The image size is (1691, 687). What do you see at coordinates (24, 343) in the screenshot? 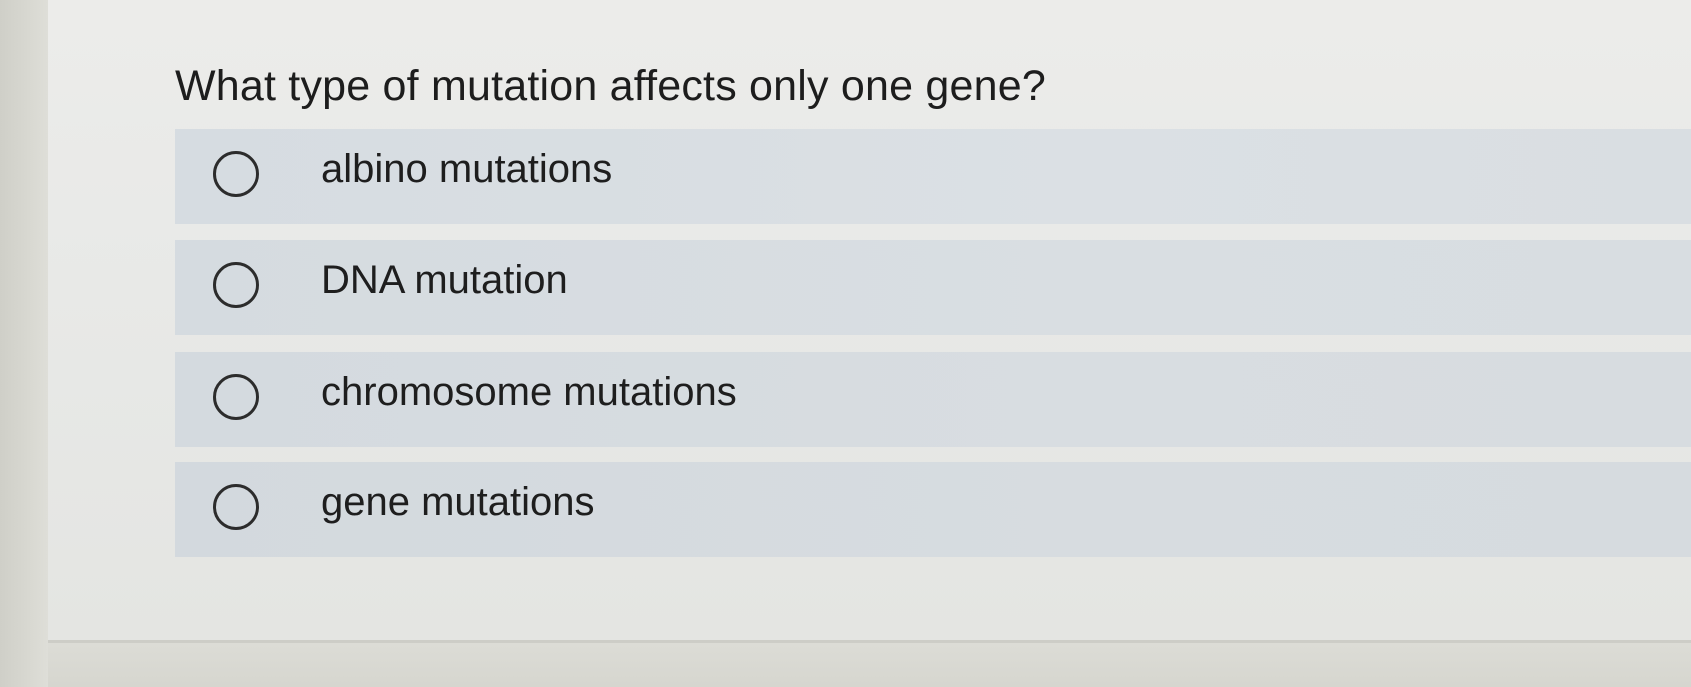
I see `page-margin` at bounding box center [24, 343].